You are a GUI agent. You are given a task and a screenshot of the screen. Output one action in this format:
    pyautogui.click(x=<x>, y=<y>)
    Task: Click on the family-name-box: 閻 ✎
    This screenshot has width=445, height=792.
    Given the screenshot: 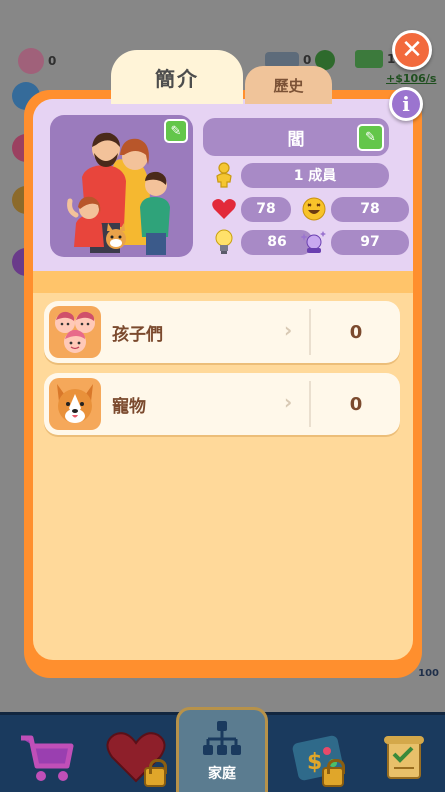 What is the action you would take?
    pyautogui.click(x=296, y=137)
    